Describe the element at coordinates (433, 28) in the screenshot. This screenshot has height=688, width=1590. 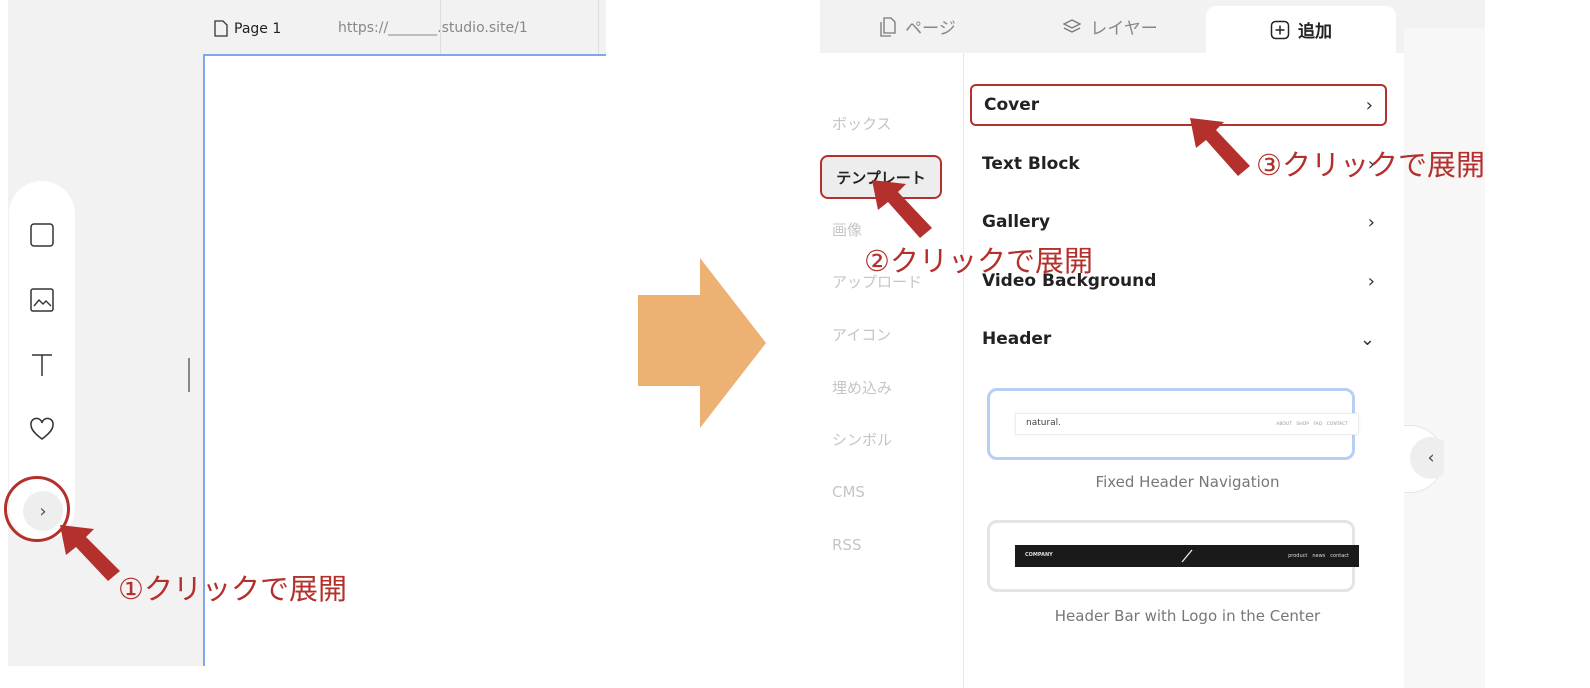
I see `page-url: https://_______.studio.site/1` at that location.